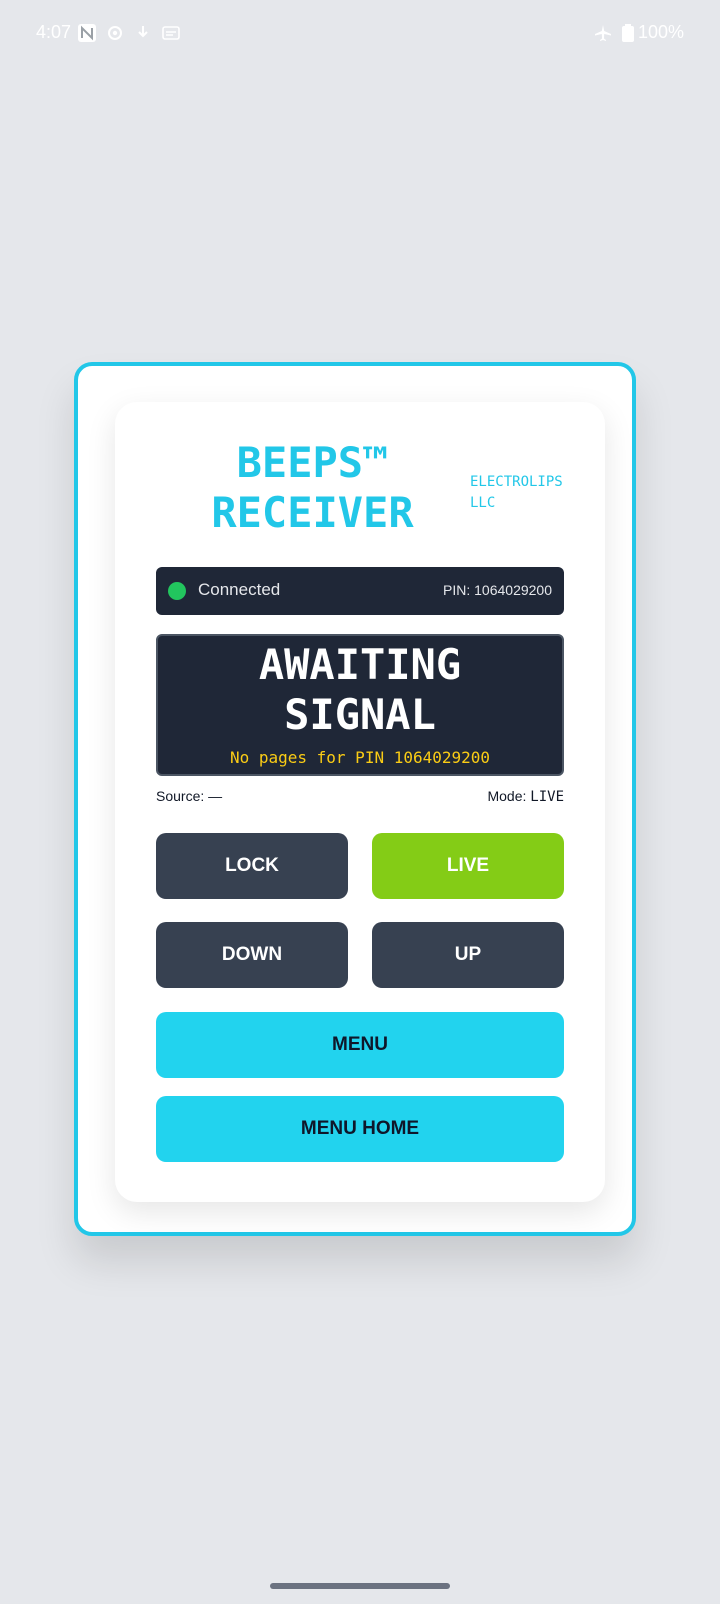 Image resolution: width=720 pixels, height=1604 pixels. What do you see at coordinates (180, 796) in the screenshot?
I see `source-label: Source:` at bounding box center [180, 796].